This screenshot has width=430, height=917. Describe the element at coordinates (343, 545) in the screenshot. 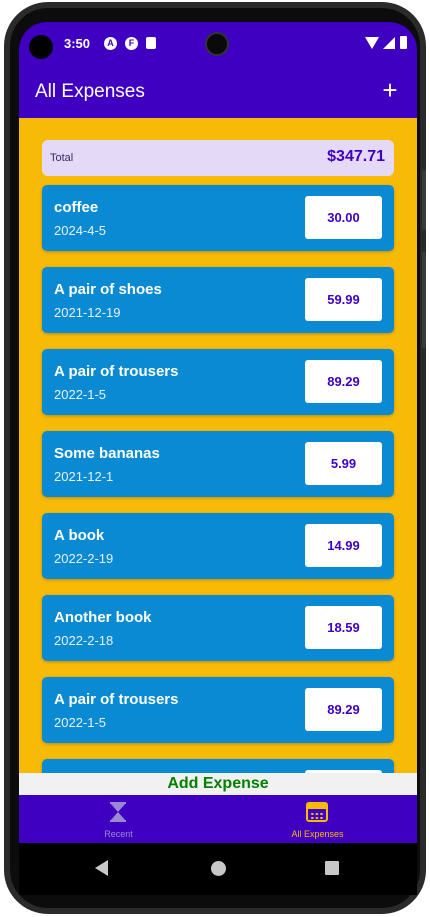

I see `expense-amount: 14.99` at that location.